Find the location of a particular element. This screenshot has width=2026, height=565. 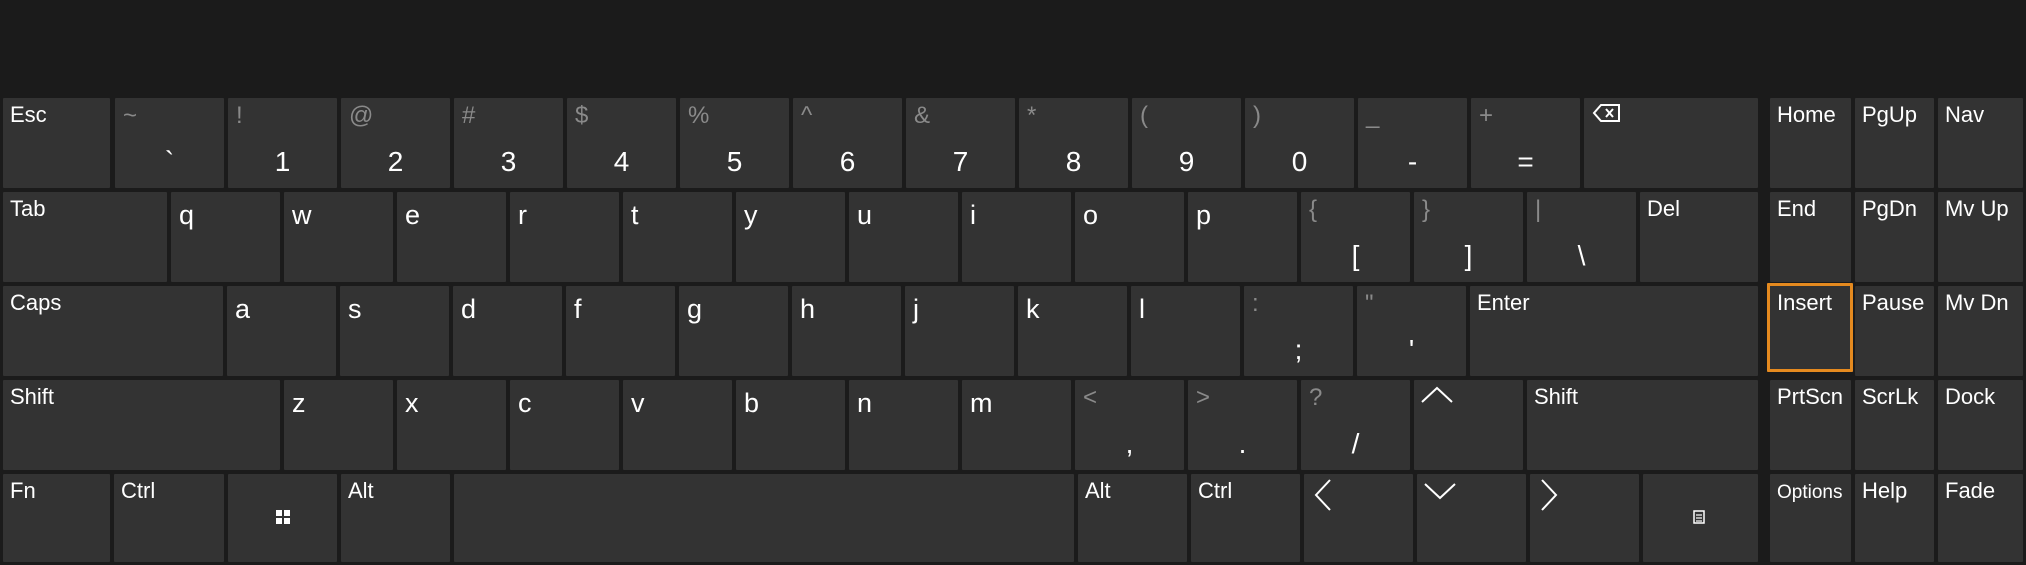

key-insert: Insert is located at coordinates (1810, 327).